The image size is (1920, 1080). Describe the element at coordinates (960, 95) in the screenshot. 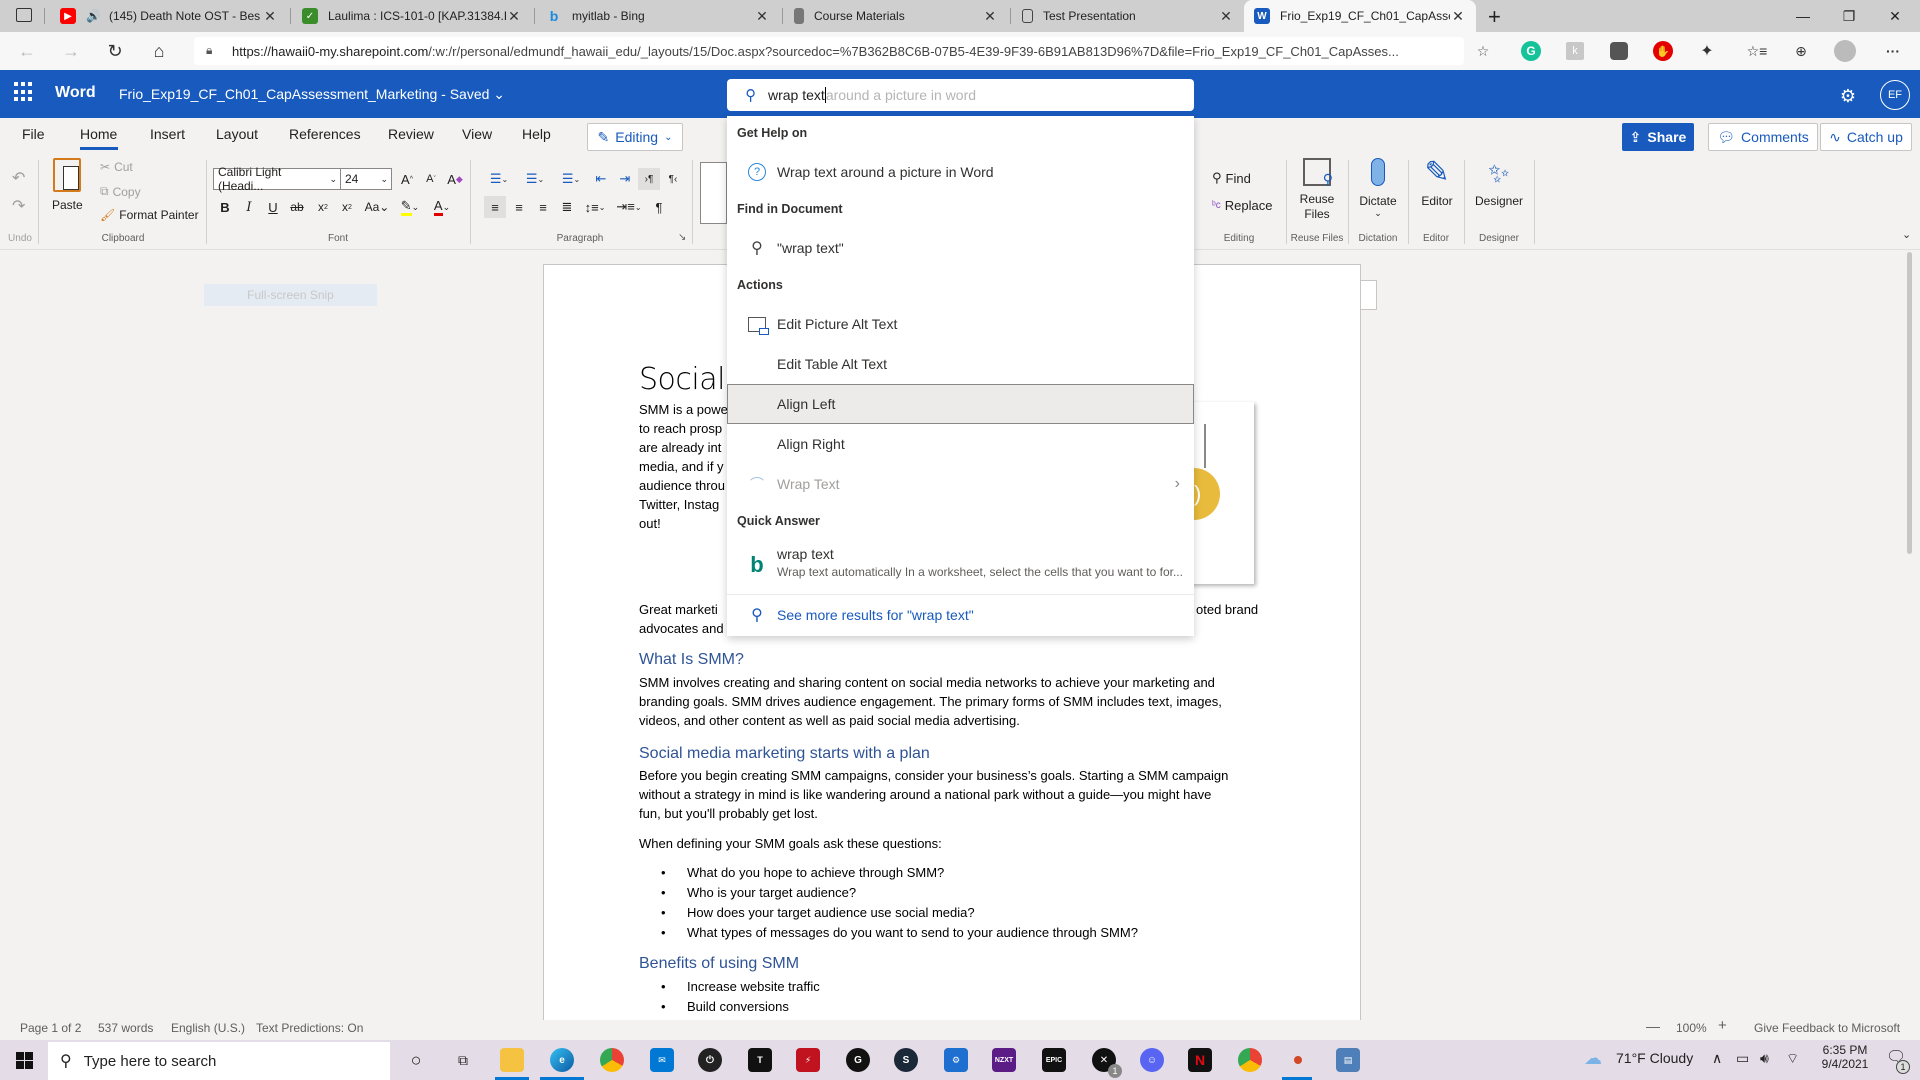

I see `search-input: ⚲ wrap text around a picture in word` at that location.